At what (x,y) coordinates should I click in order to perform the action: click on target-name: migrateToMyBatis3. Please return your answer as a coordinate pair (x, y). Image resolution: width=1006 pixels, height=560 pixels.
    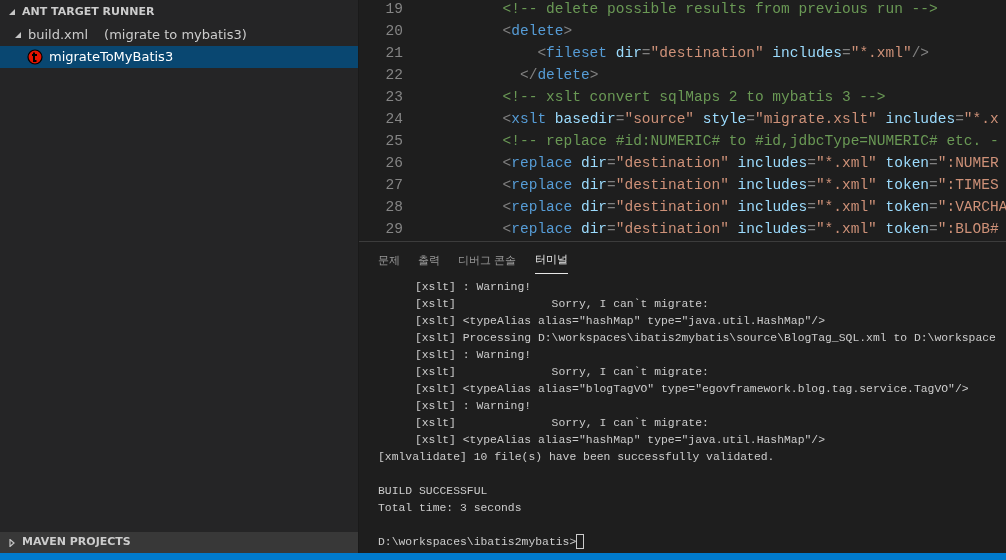
    Looking at the image, I should click on (111, 57).